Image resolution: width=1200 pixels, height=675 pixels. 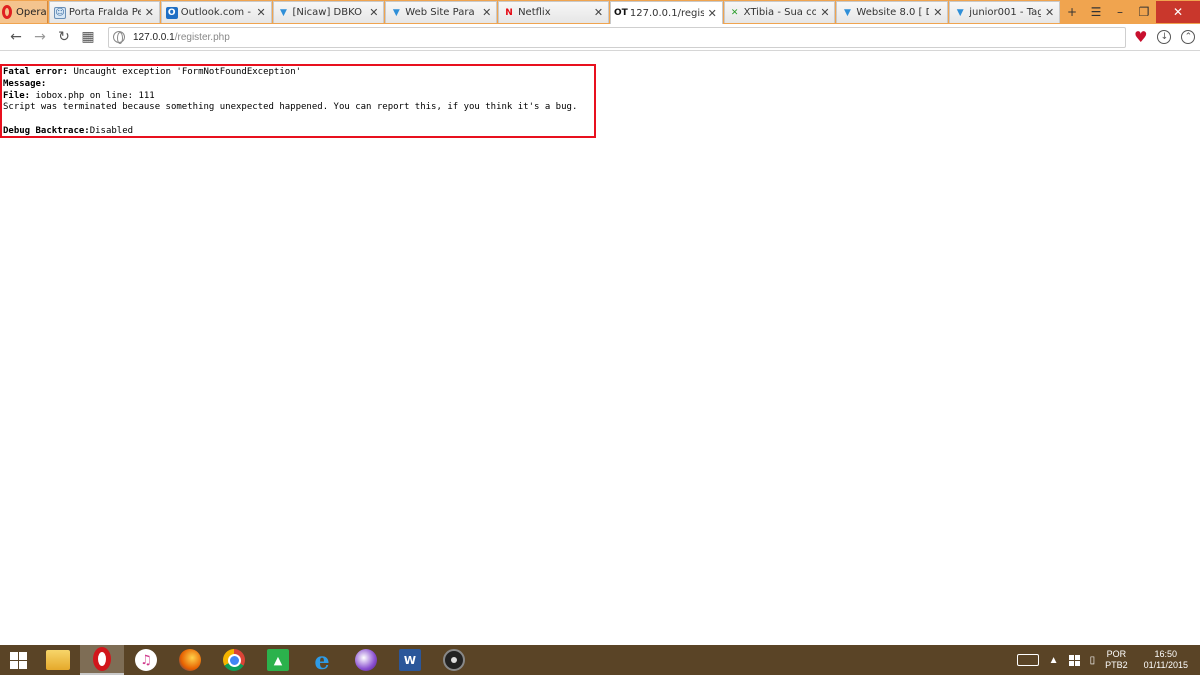 I want to click on fatal-error-label: Fatal error:, so click(x=36, y=72).